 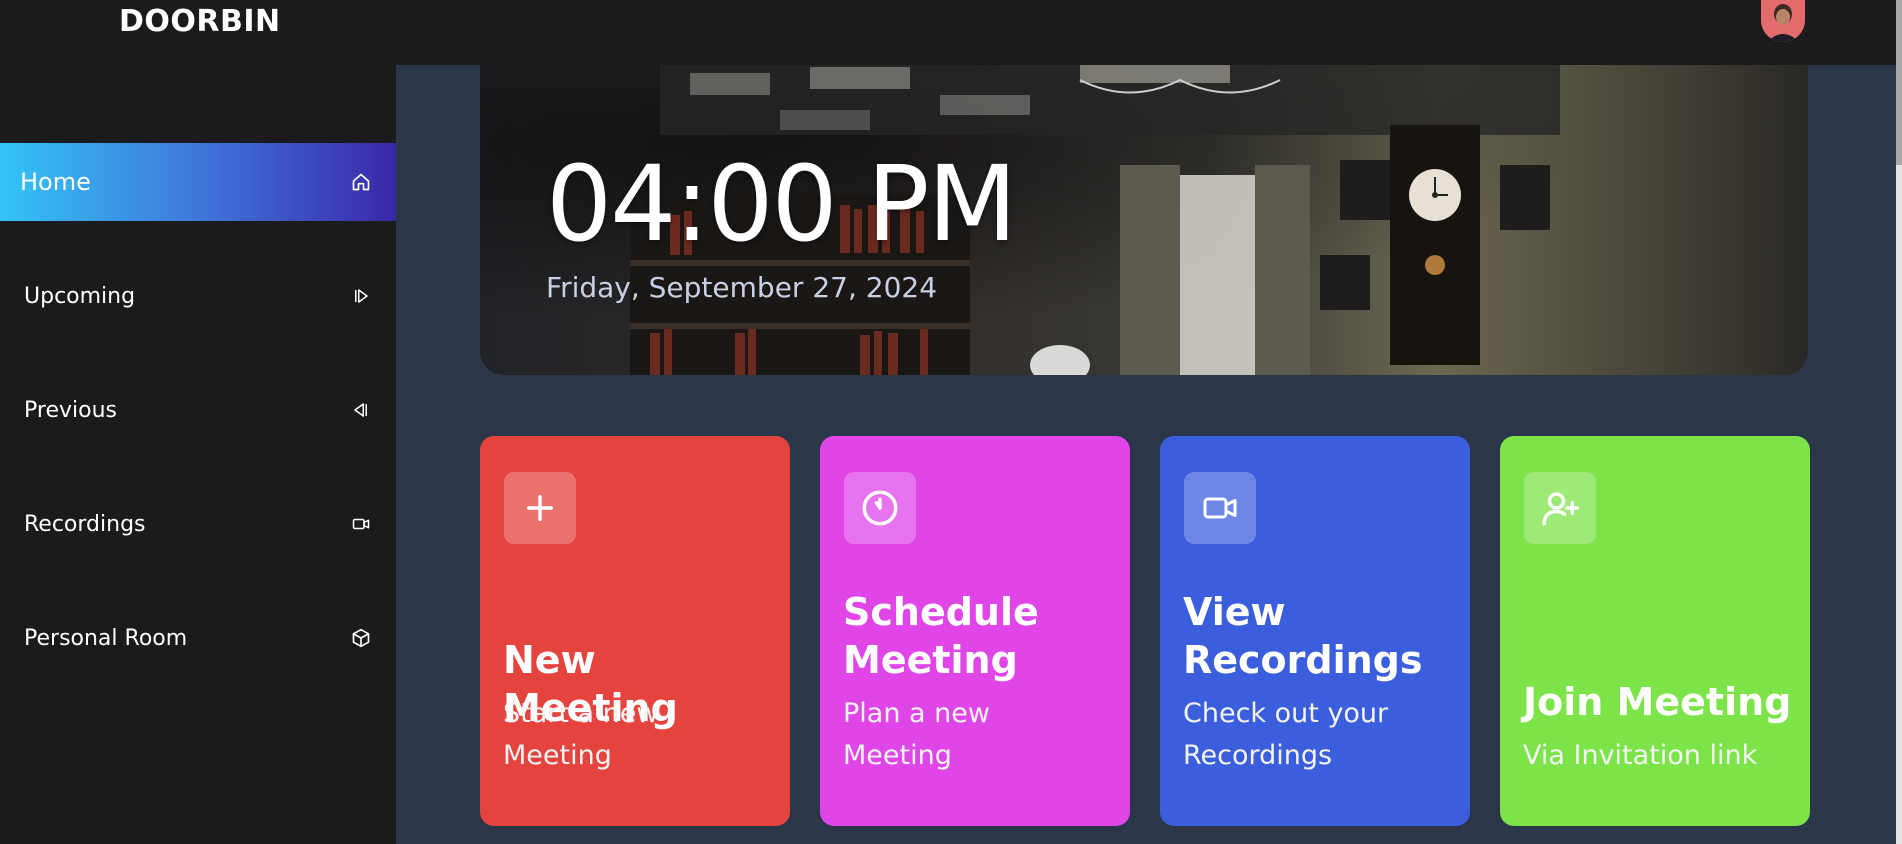 I want to click on skip-forward-icon, so click(x=361, y=296).